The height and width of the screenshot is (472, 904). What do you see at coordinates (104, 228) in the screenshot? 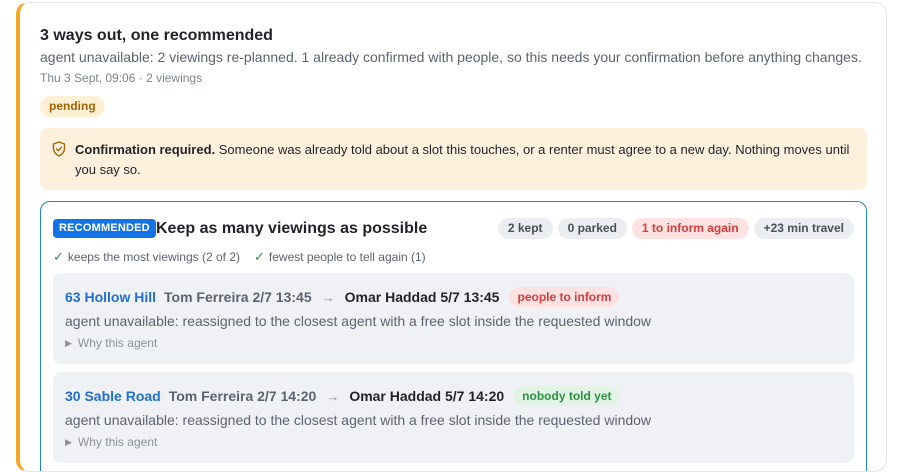
I see `recommended-badge: RECOMMENDED` at bounding box center [104, 228].